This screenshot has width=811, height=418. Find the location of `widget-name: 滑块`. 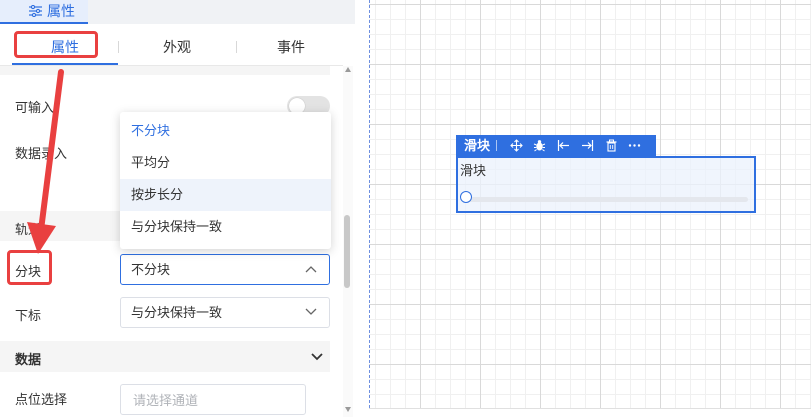

widget-name: 滑块 is located at coordinates (477, 145).